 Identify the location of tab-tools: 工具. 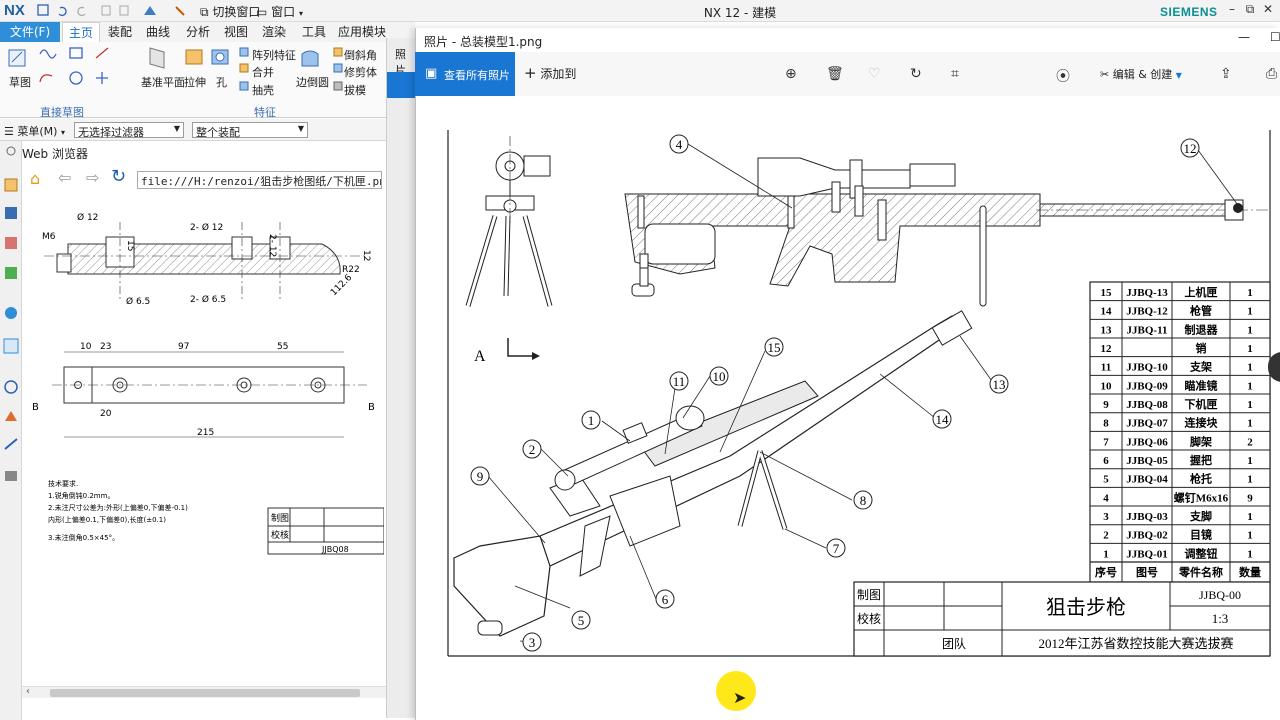
(314, 32).